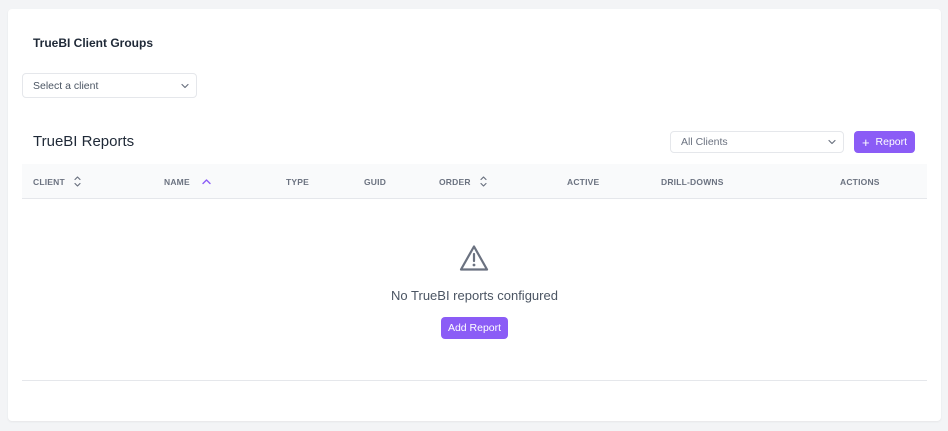  Describe the element at coordinates (474, 328) in the screenshot. I see `add-report-empty-button: Add Report` at that location.